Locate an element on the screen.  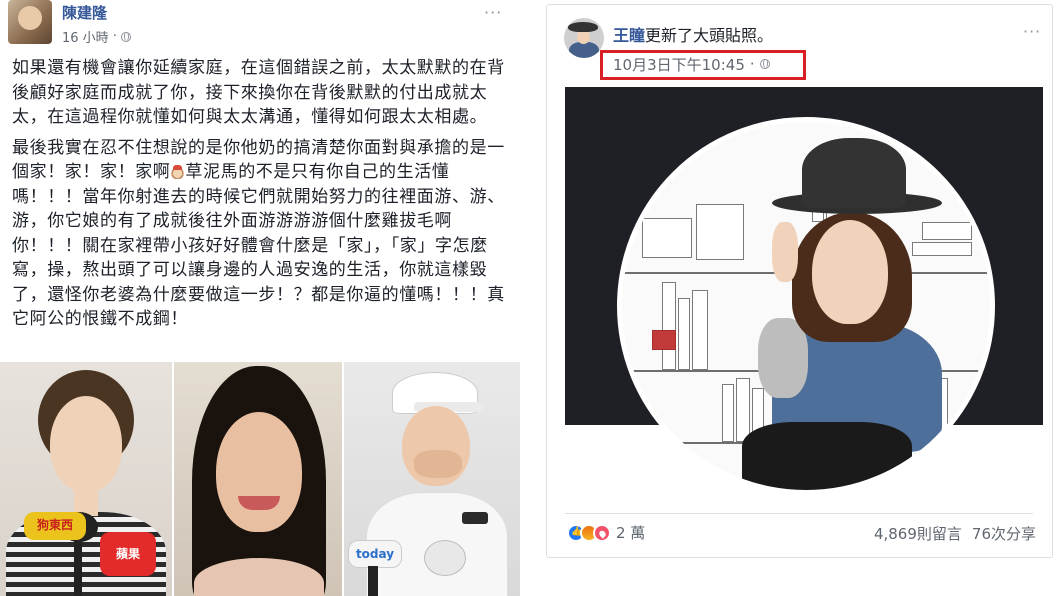
photo-man-white-cap: today is located at coordinates (432, 479).